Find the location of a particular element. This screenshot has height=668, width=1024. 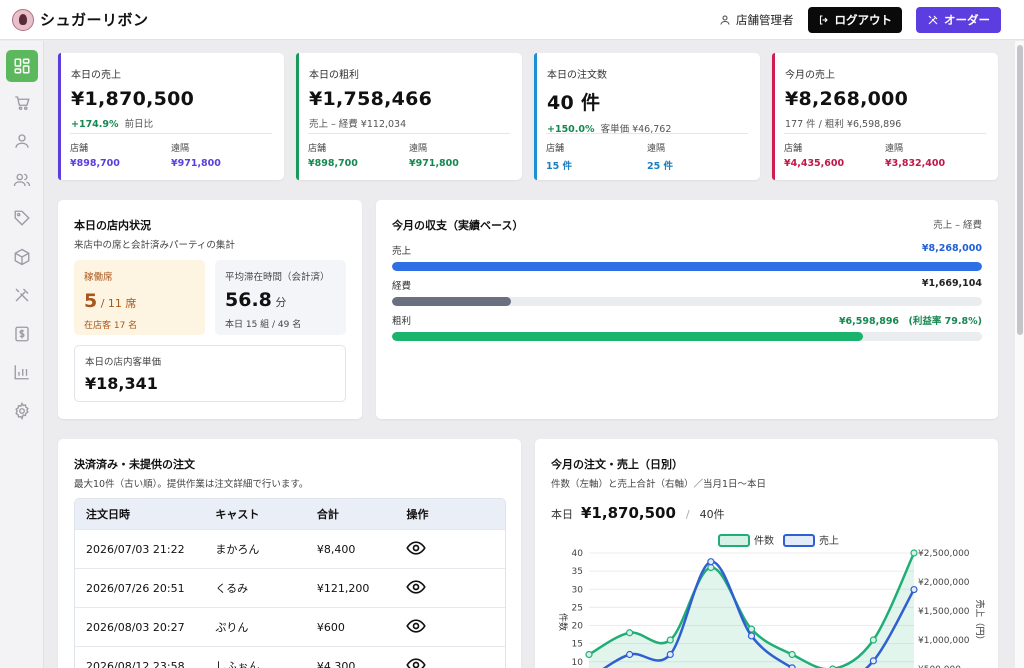

sidebar-item-dashboard is located at coordinates (22, 66).